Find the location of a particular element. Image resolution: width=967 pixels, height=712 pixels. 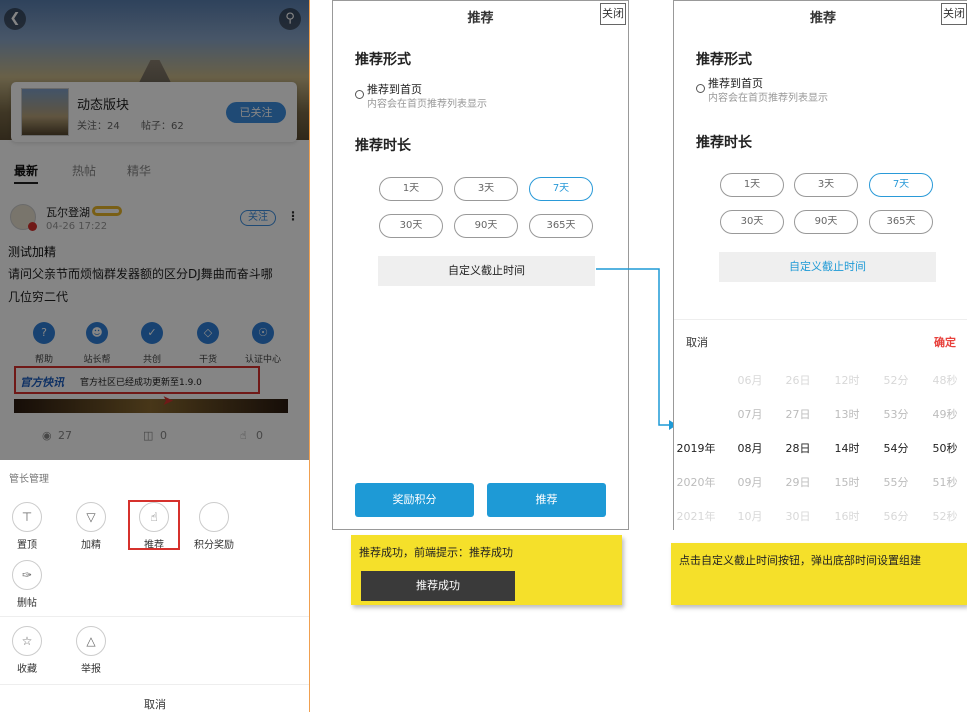

picker-cell: 13时 is located at coordinates (847, 414).